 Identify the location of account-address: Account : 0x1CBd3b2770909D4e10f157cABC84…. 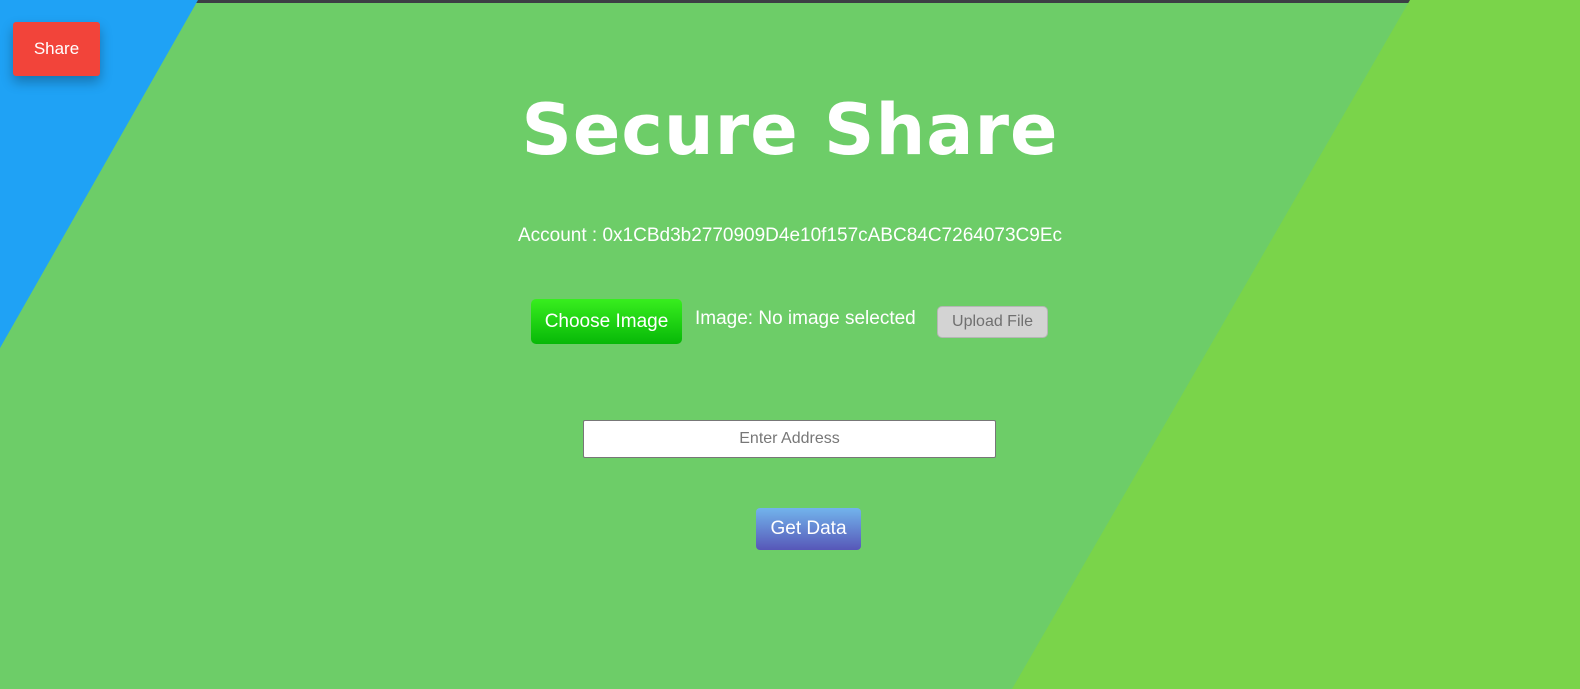
(789, 235).